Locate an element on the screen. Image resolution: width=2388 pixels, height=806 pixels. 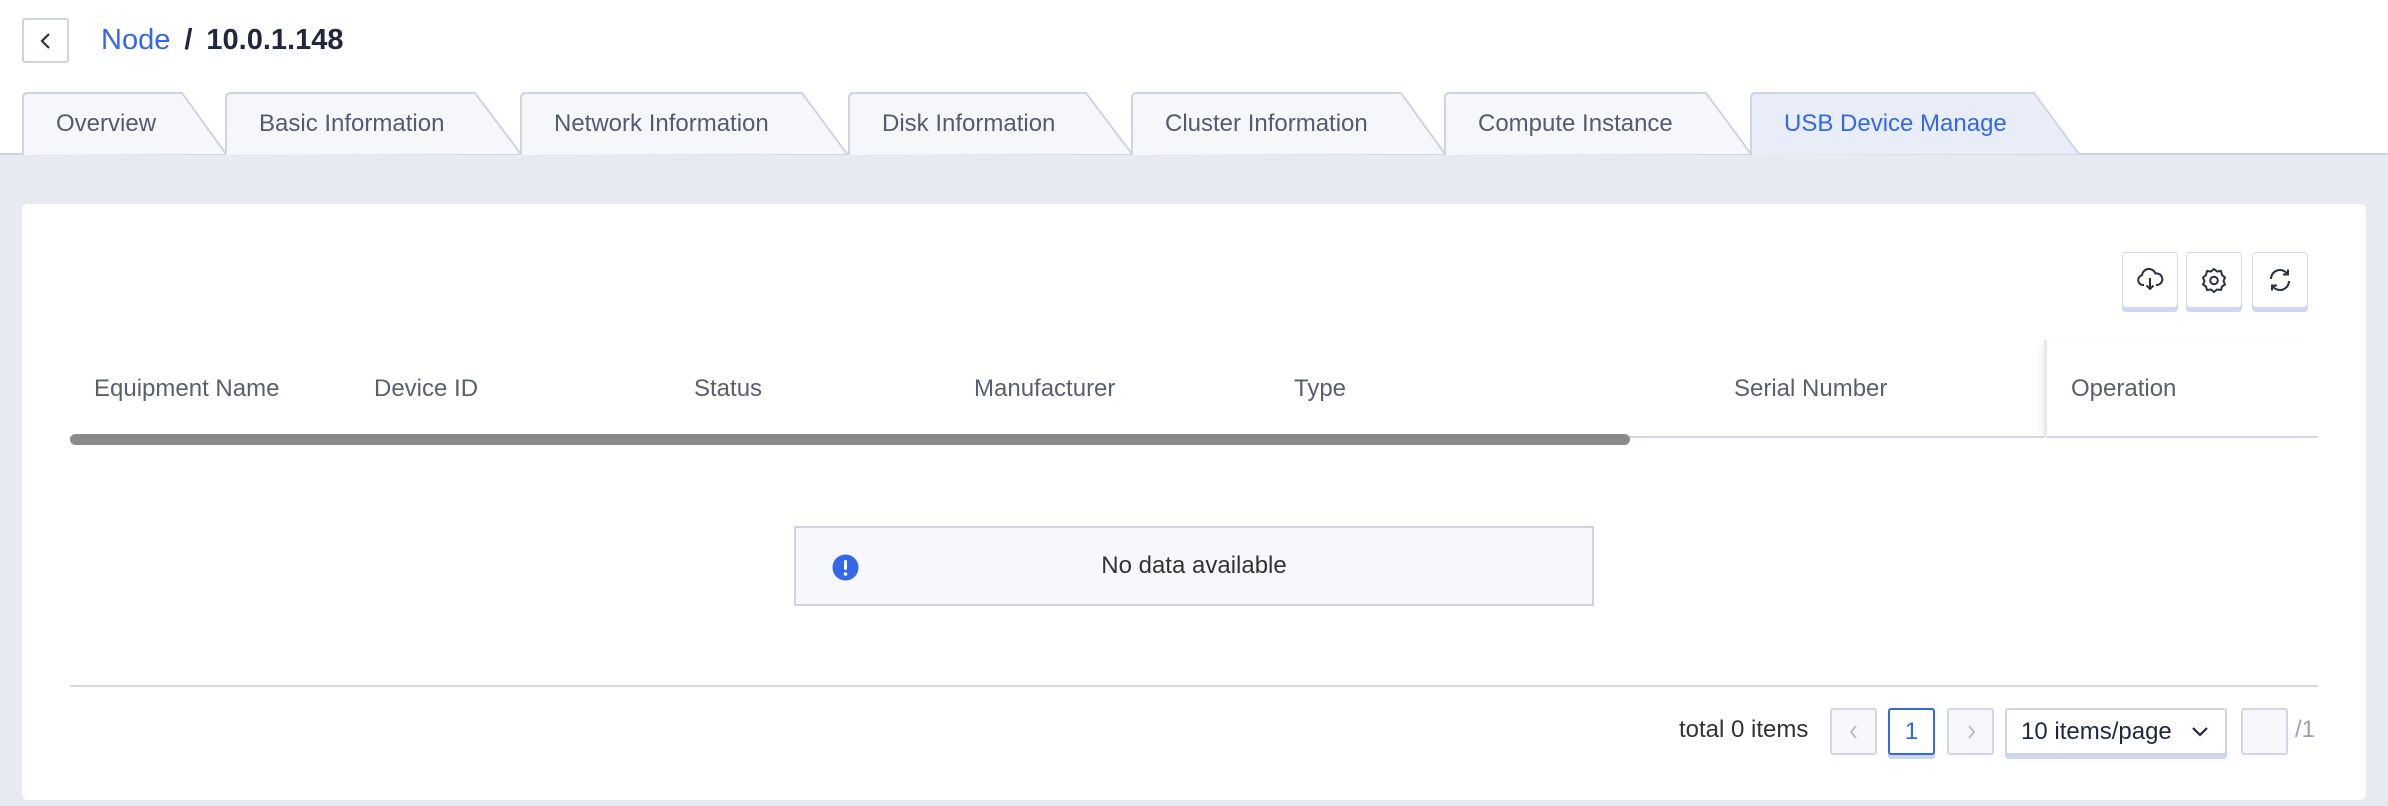
column-header-status: Status is located at coordinates (728, 389).